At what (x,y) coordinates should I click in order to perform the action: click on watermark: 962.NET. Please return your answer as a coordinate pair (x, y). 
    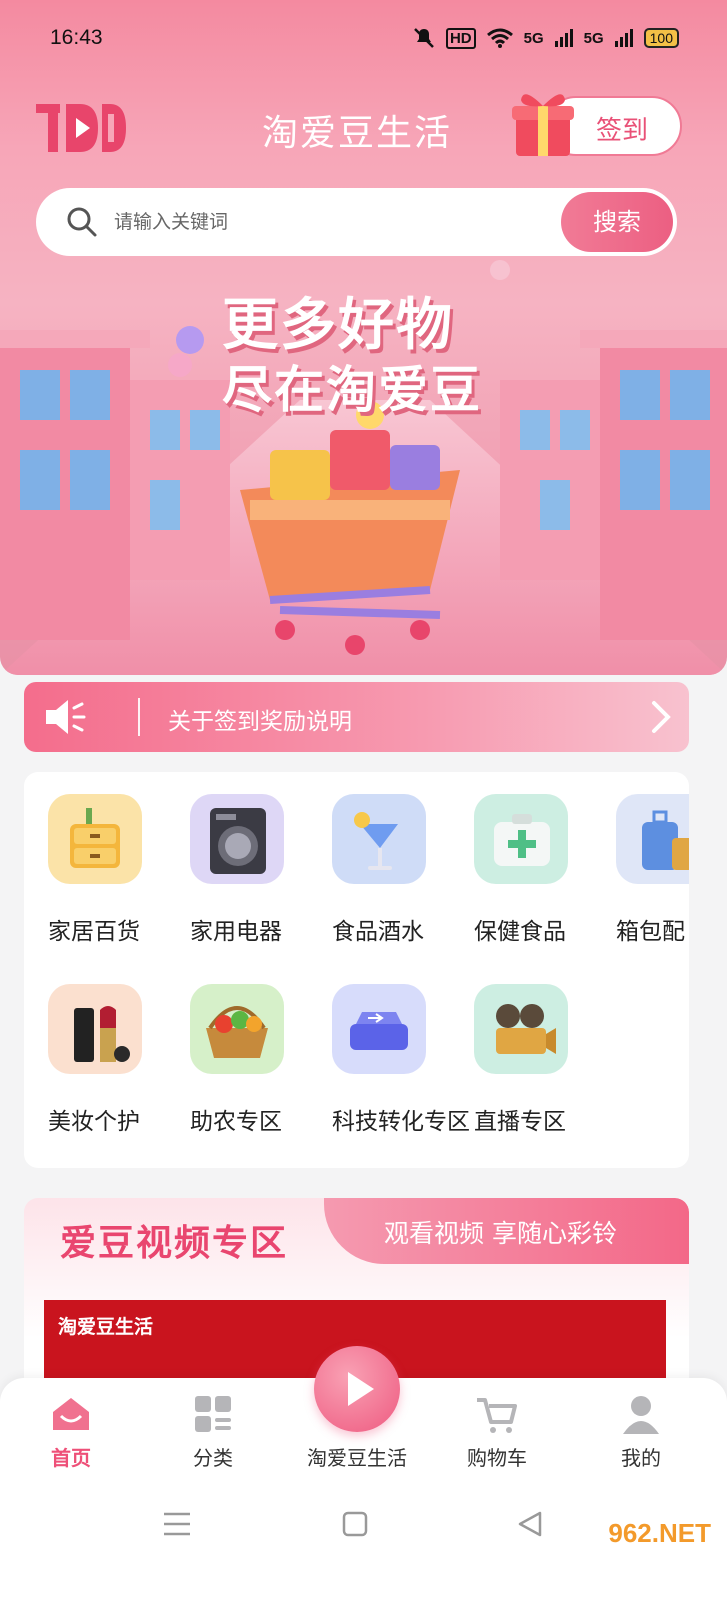
    Looking at the image, I should click on (659, 1533).